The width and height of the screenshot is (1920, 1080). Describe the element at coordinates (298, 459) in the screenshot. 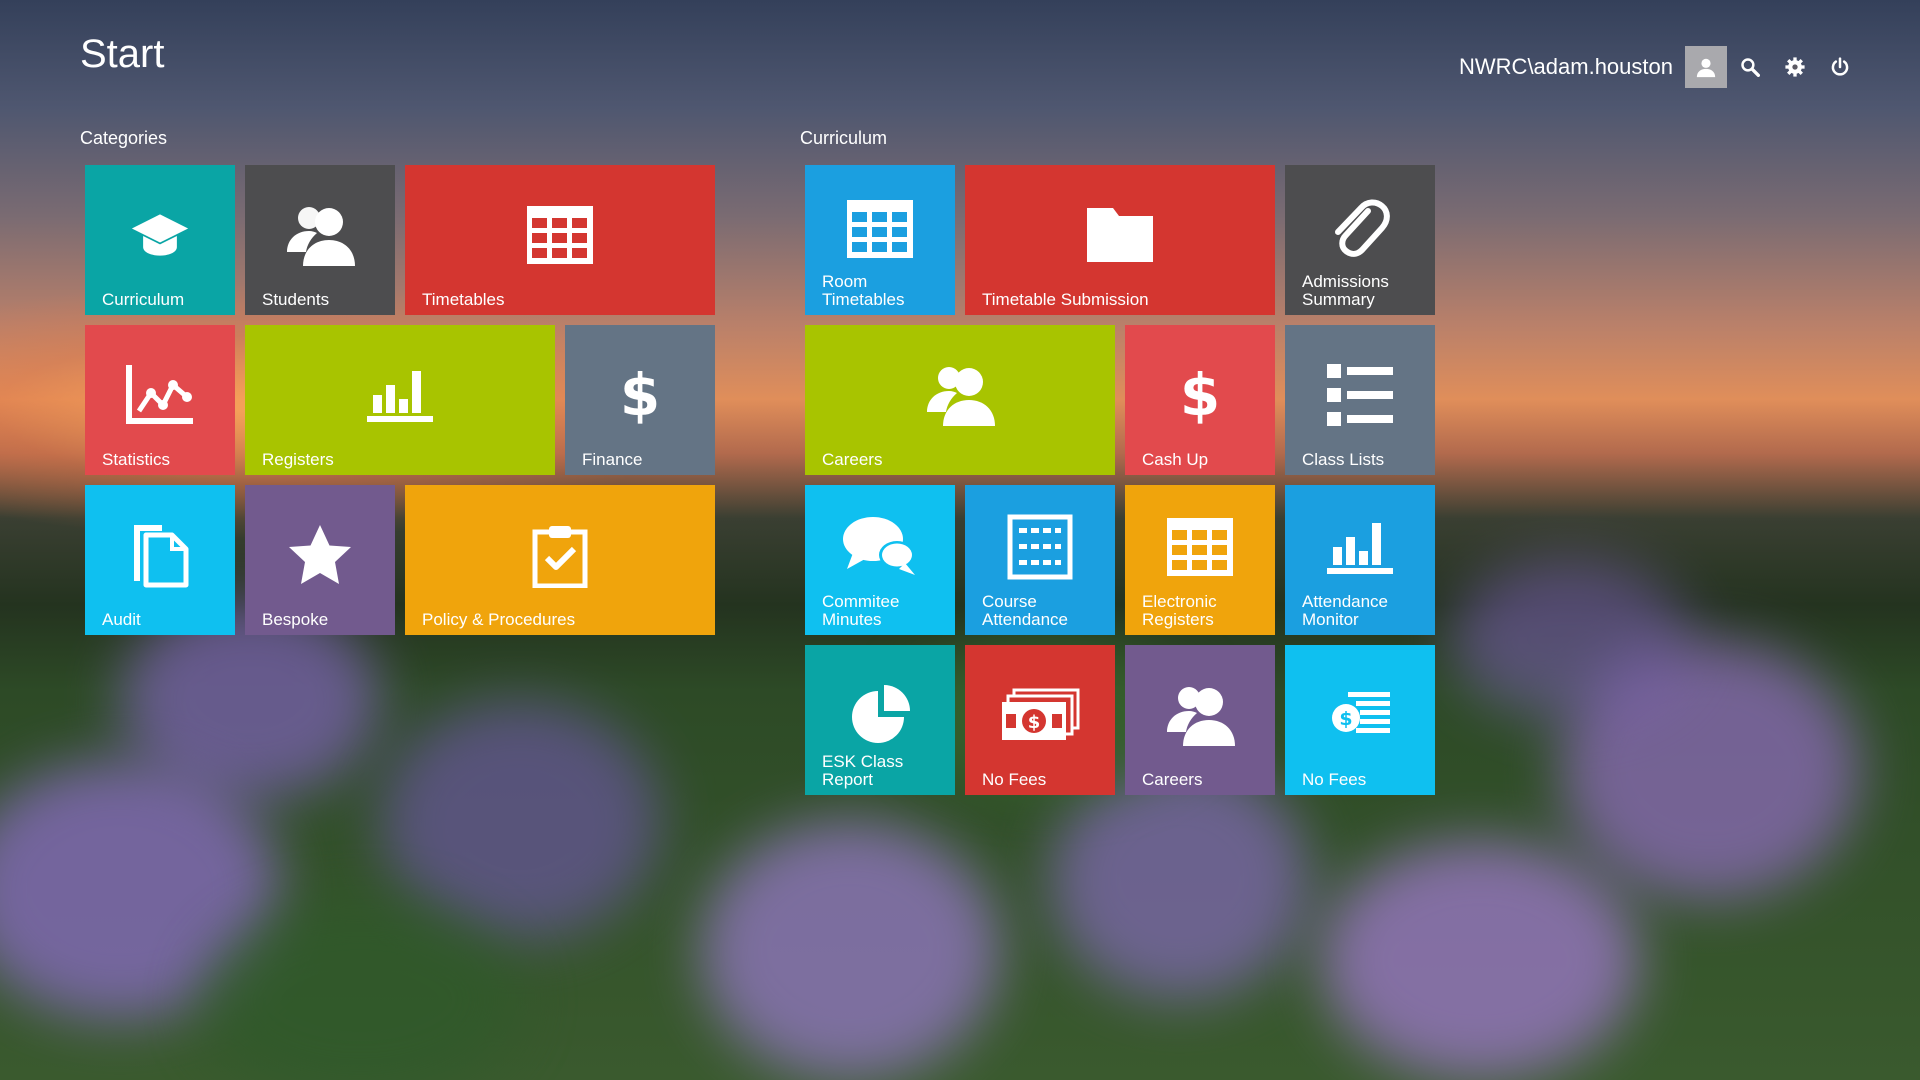

I see `tile-label: Registers` at that location.